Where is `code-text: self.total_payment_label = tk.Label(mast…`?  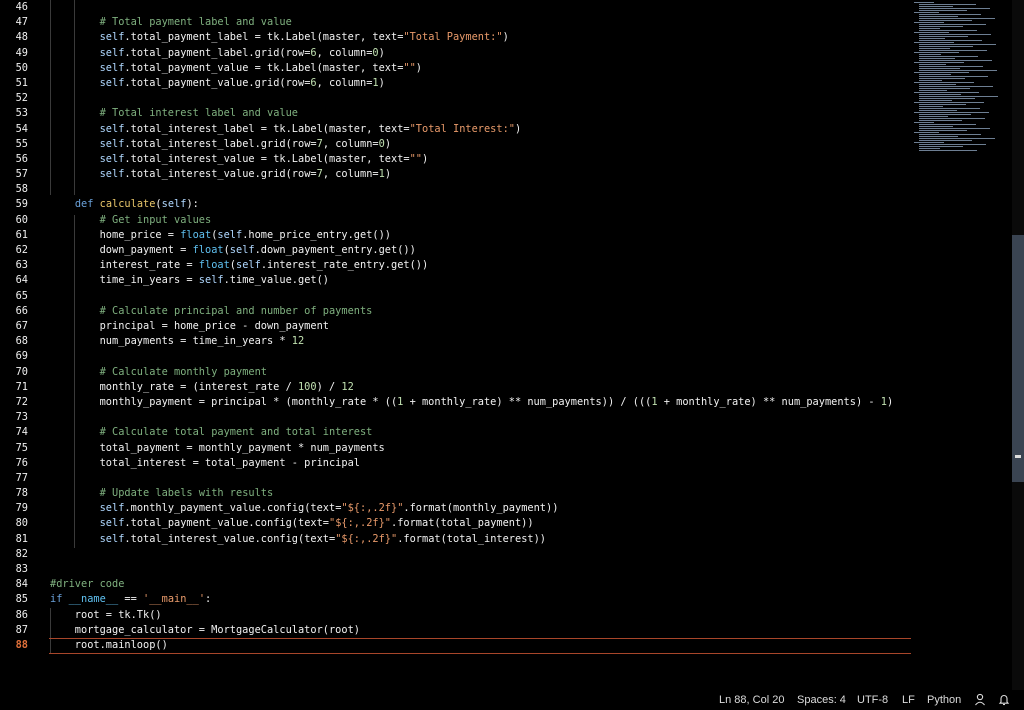 code-text: self.total_payment_label = tk.Label(mast… is located at coordinates (279, 37).